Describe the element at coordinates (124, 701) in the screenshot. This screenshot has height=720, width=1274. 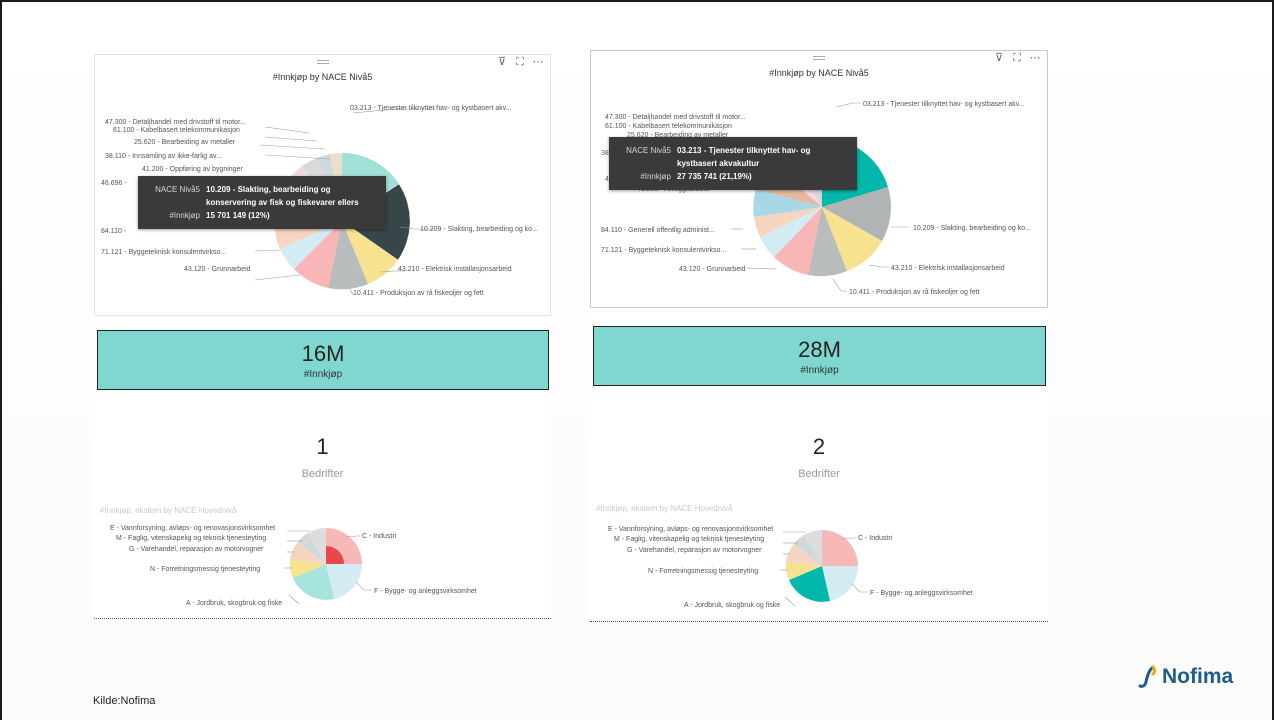
I see `source-caption: Kilde:Nofima` at that location.